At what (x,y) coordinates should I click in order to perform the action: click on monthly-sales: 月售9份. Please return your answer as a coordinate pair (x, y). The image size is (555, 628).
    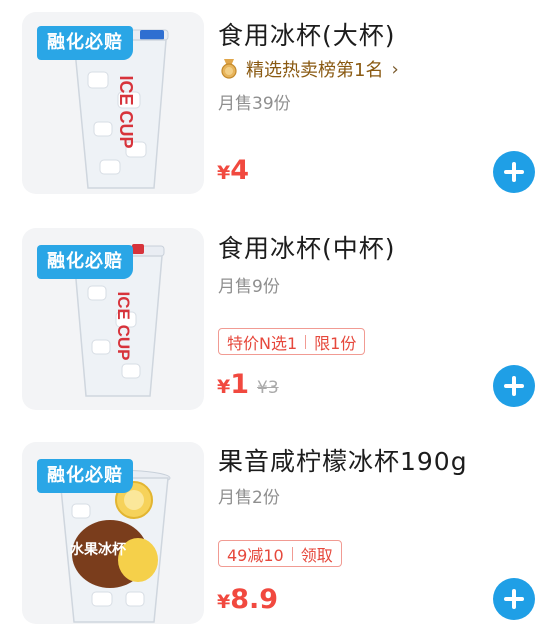
    Looking at the image, I should click on (249, 287).